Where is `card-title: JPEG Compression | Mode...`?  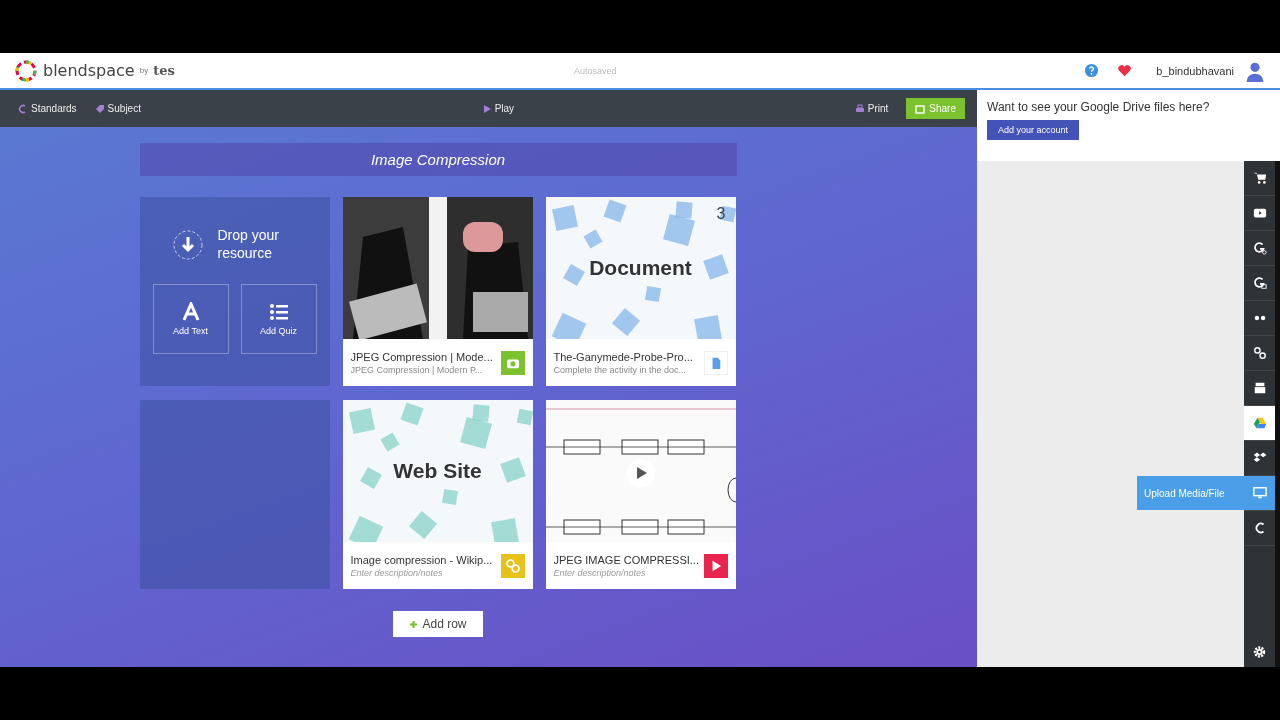 card-title: JPEG Compression | Mode... is located at coordinates (422, 356).